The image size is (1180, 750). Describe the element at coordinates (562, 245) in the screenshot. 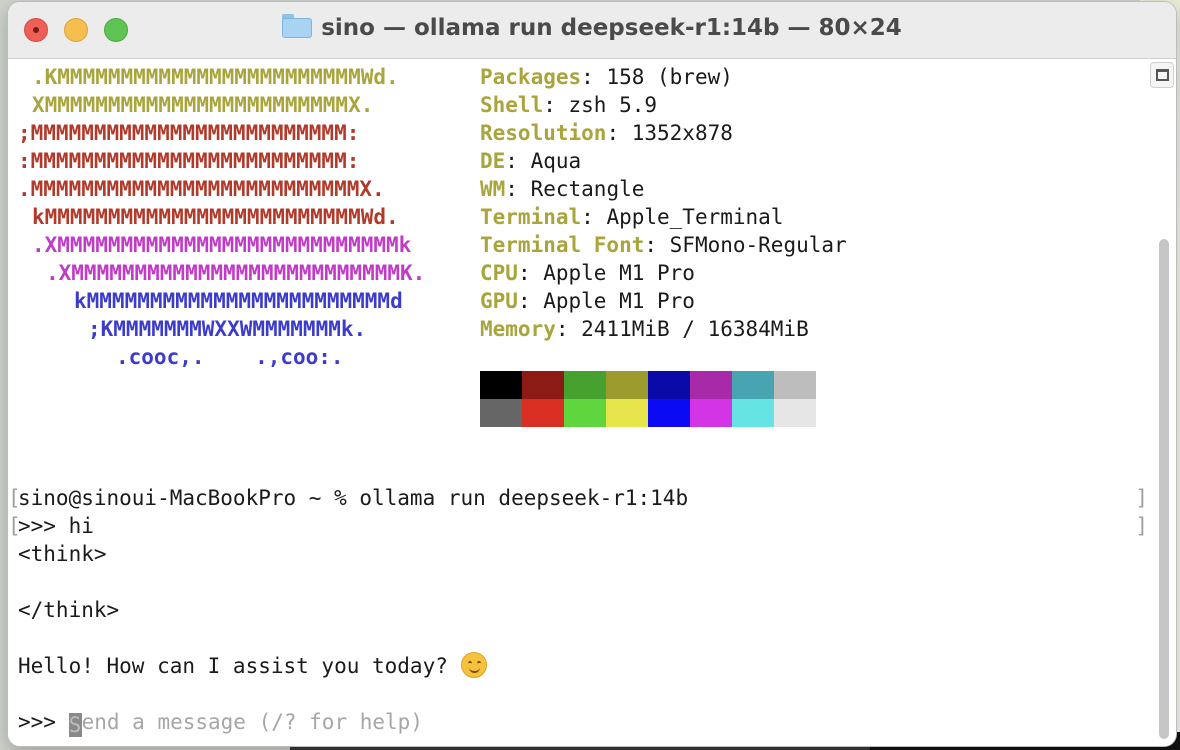

I see `sysinfo-label: Terminal Font` at that location.